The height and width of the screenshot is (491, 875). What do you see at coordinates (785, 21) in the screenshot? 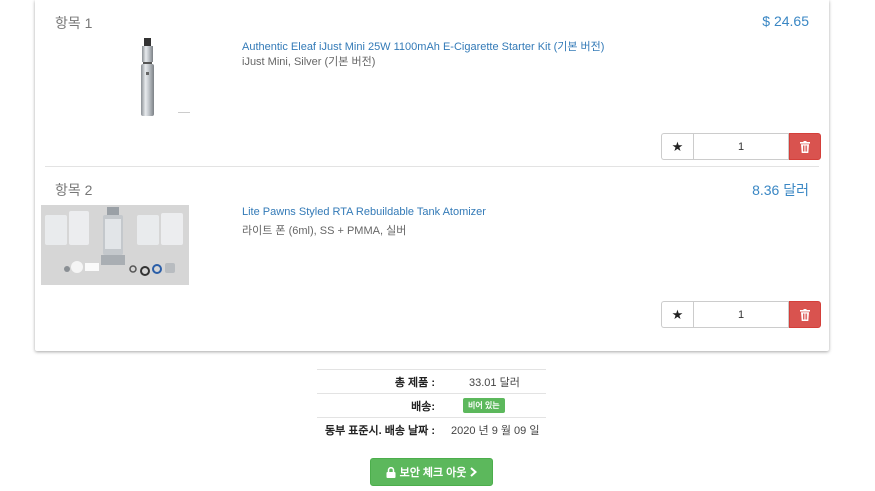
I see `item-price: $ 24.65` at bounding box center [785, 21].